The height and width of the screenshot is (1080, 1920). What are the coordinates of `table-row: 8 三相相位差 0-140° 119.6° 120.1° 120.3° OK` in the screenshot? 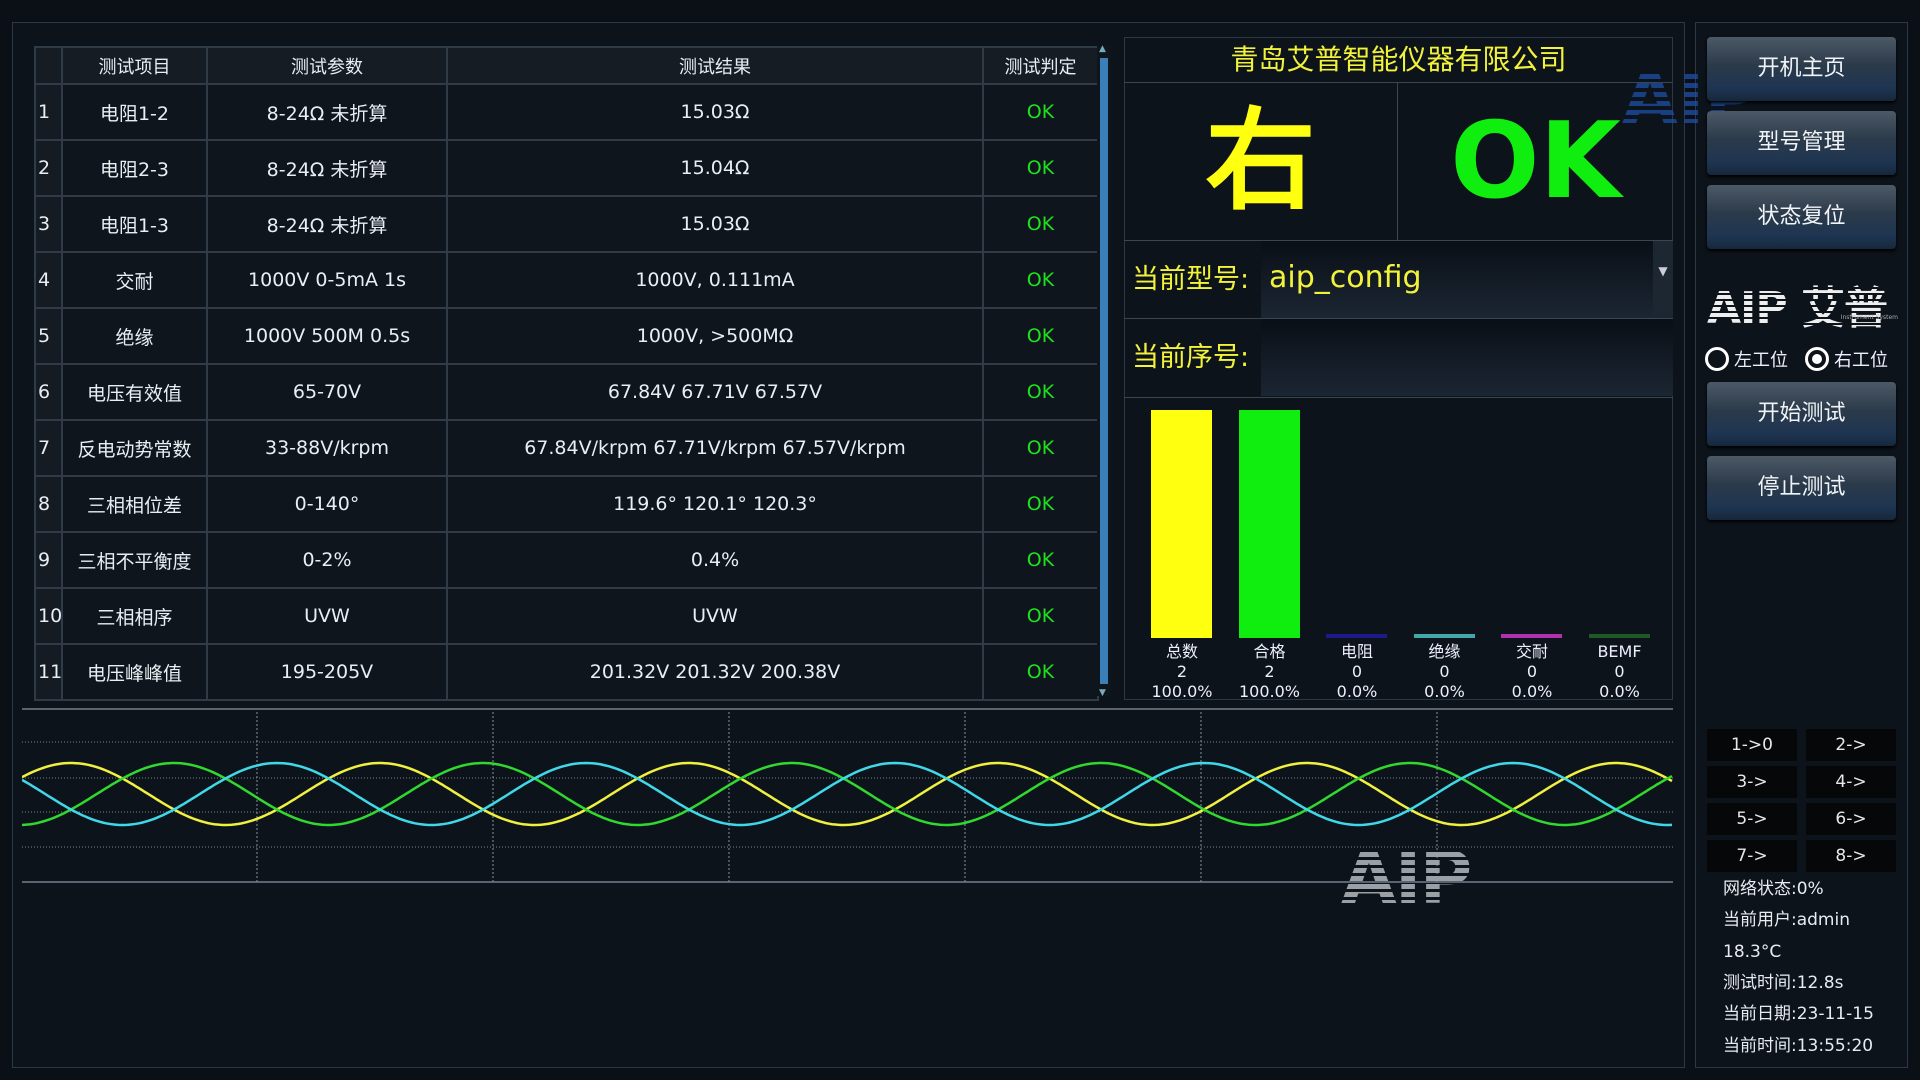 It's located at (566, 504).